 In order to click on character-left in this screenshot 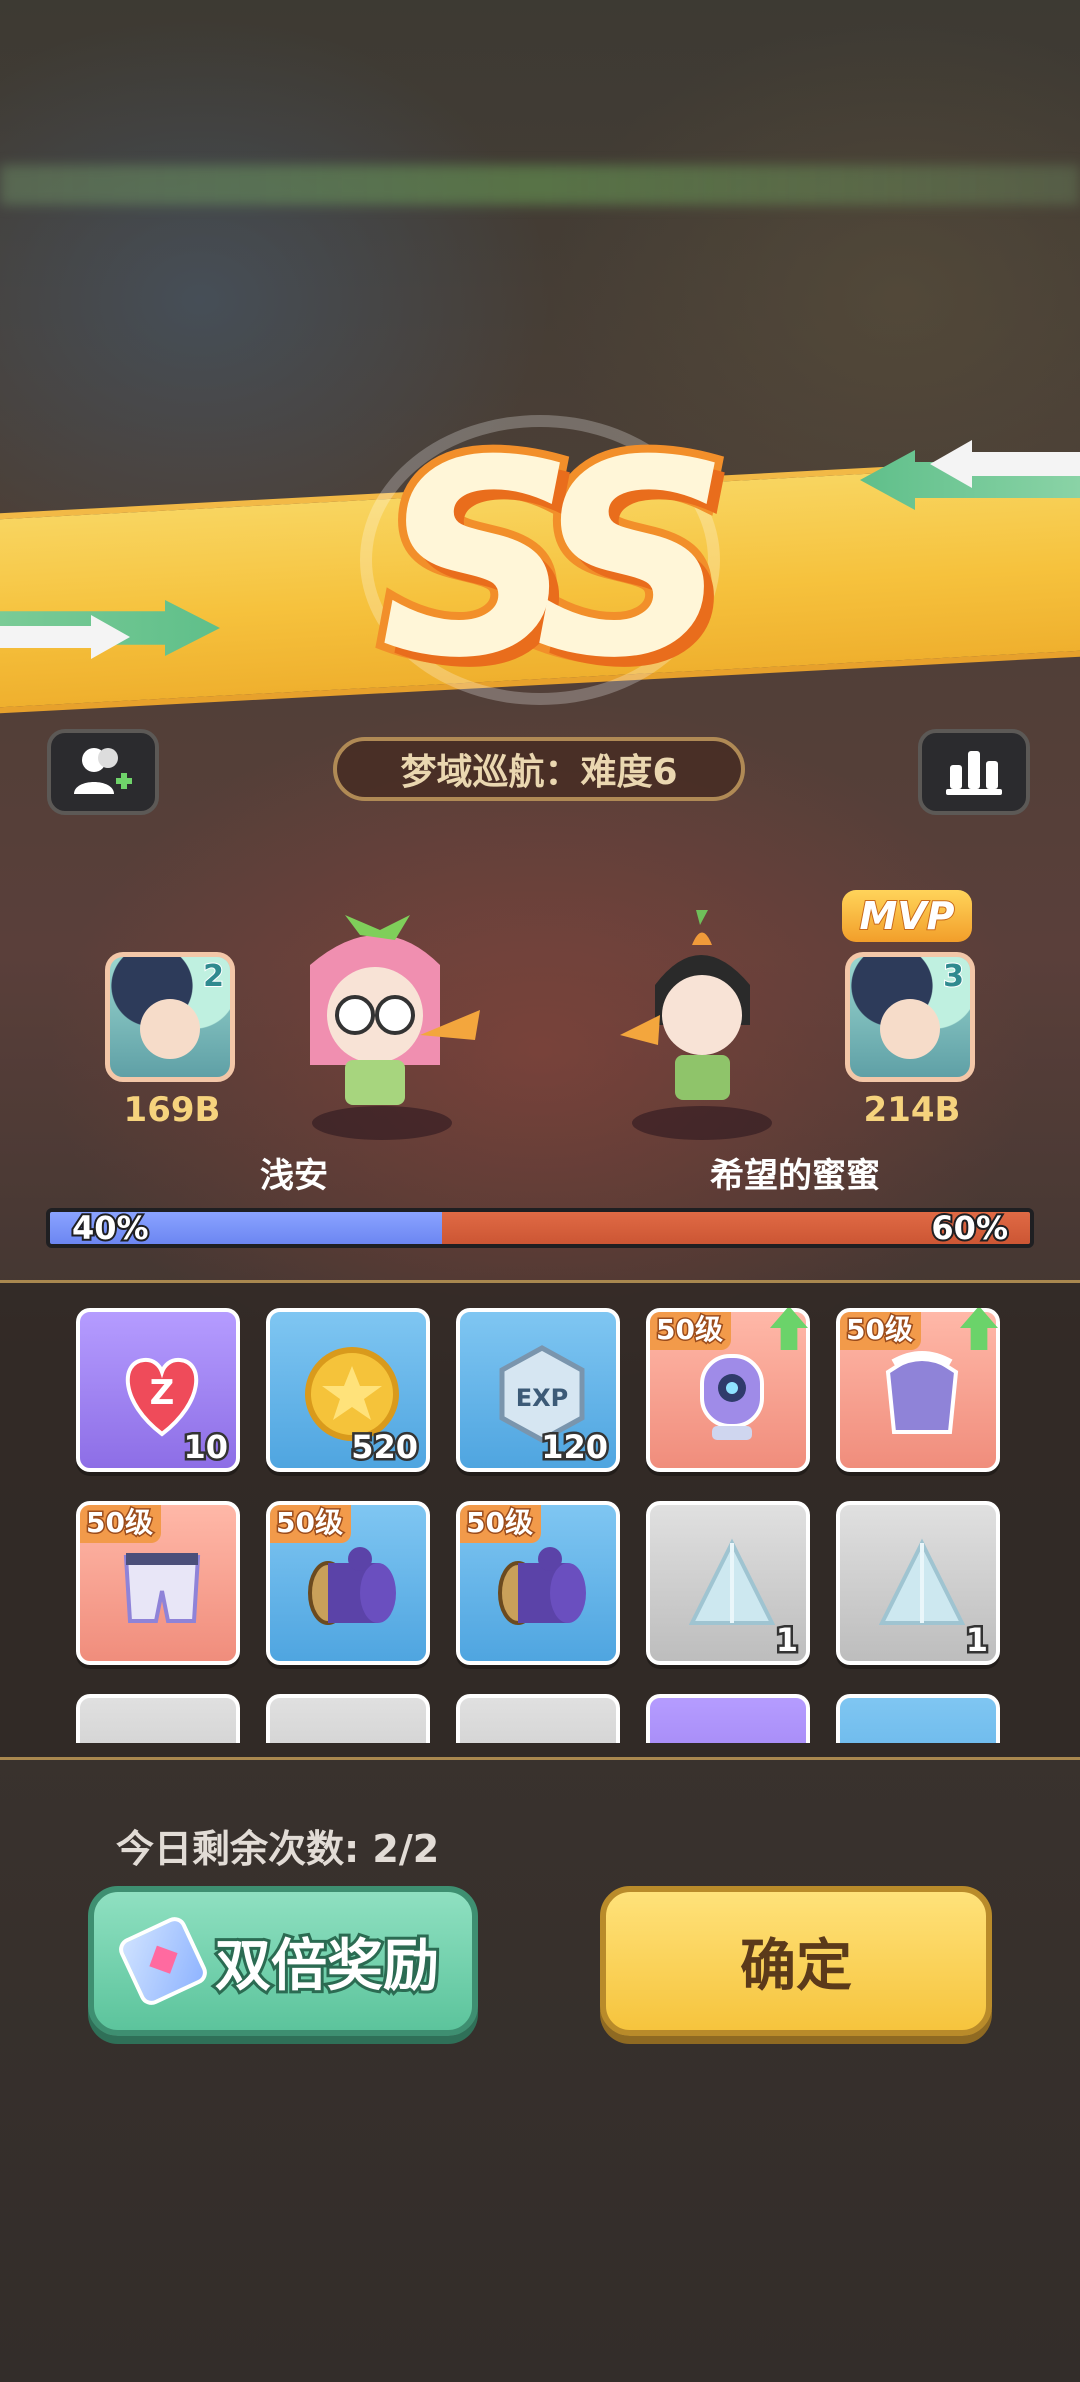, I will do `click(395, 1010)`.